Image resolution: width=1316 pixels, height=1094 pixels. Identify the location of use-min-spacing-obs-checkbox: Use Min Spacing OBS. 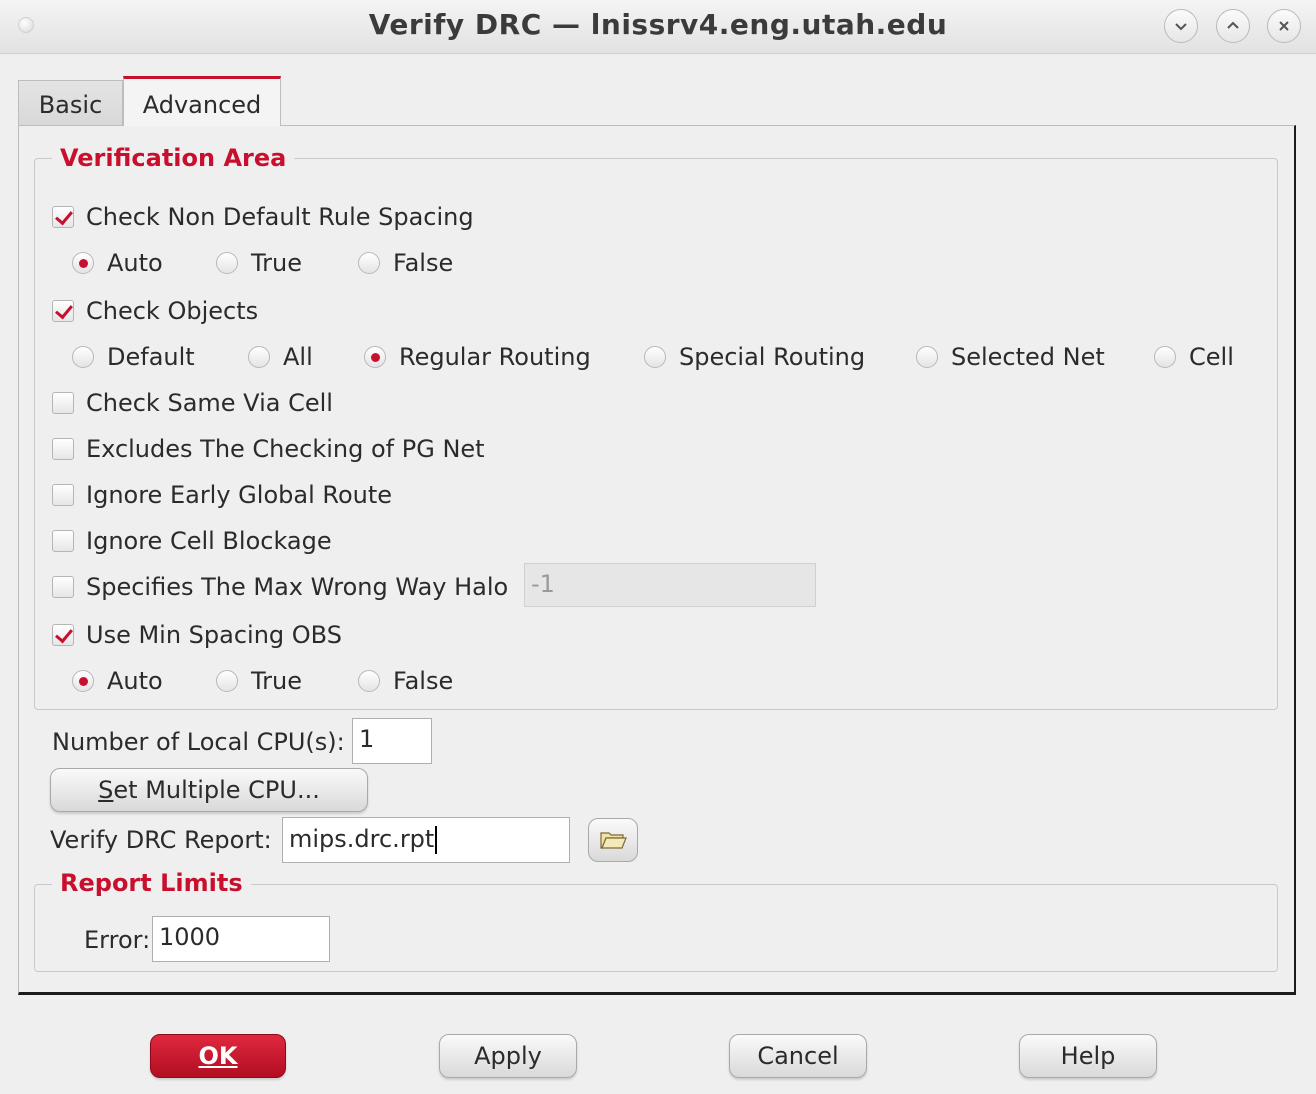
(197, 635).